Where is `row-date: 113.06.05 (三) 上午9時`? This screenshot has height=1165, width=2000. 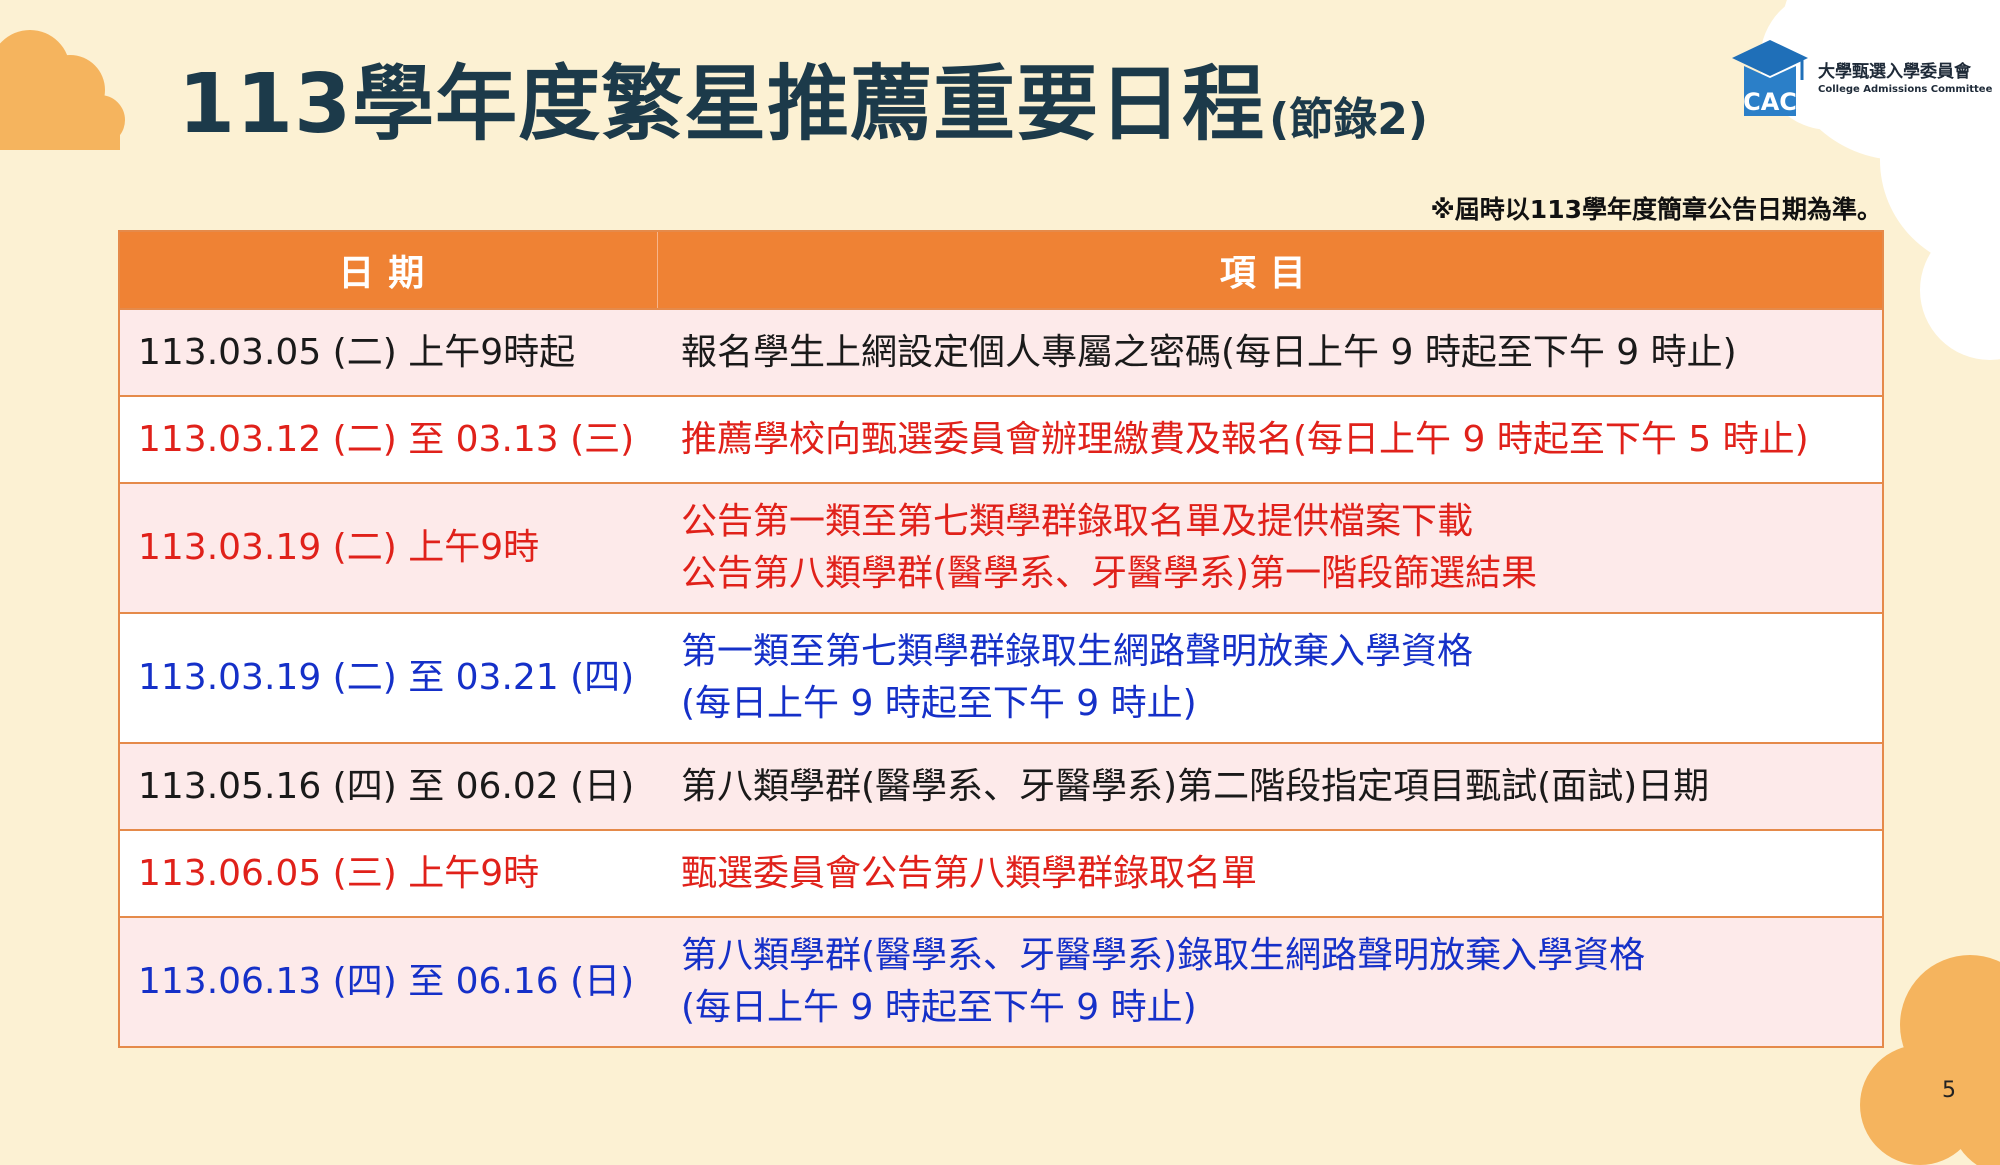 row-date: 113.06.05 (三) 上午9時 is located at coordinates (388, 873).